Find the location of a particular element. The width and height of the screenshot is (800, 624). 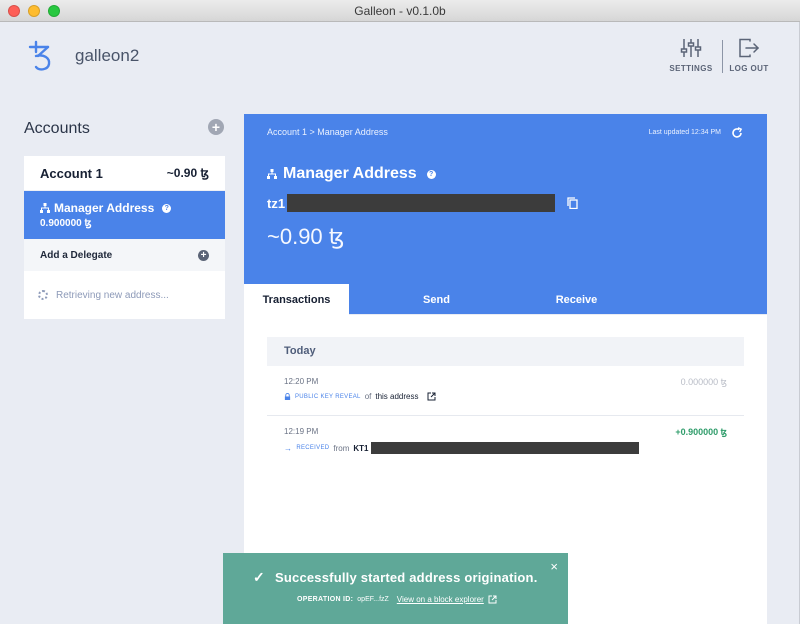

sliders-icon is located at coordinates (691, 48).